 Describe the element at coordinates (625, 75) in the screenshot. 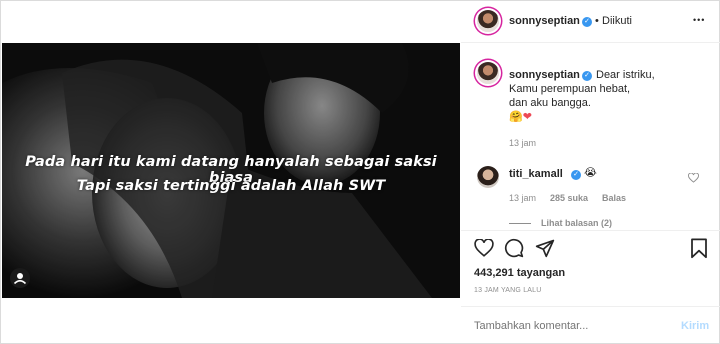

I see `caption-line-1: Dear istriku,` at that location.